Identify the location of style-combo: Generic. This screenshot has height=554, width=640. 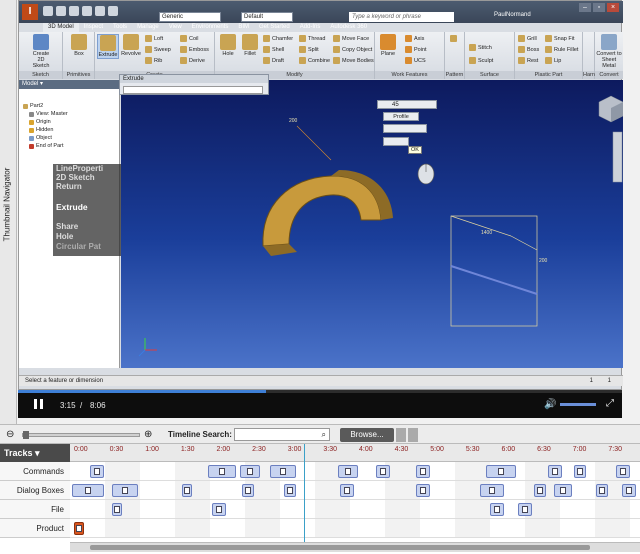
(190, 17).